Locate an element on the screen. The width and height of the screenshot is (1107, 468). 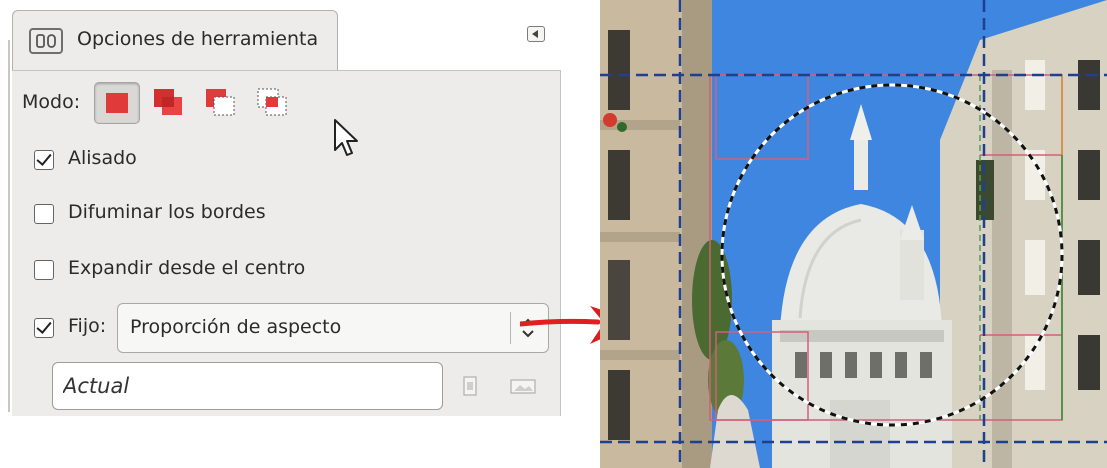
add-mode-button is located at coordinates (171, 103).